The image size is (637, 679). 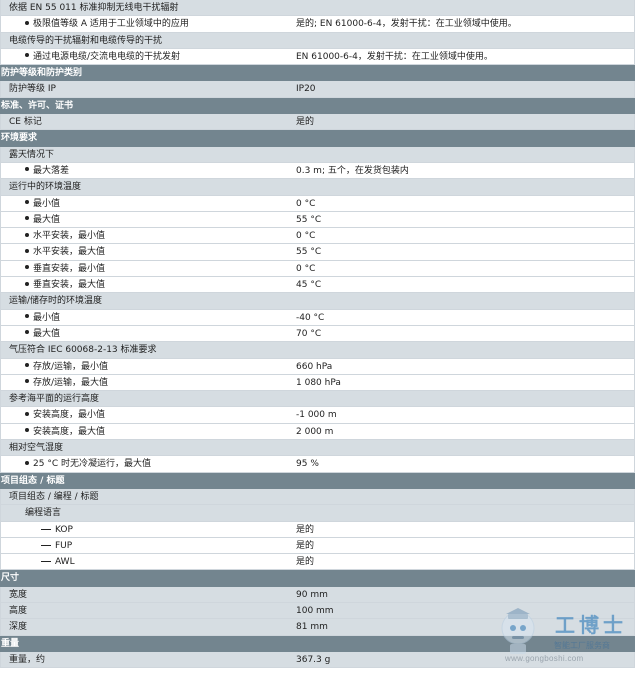 What do you see at coordinates (317, 122) in the screenshot?
I see `table-row: CE 标记 是的` at bounding box center [317, 122].